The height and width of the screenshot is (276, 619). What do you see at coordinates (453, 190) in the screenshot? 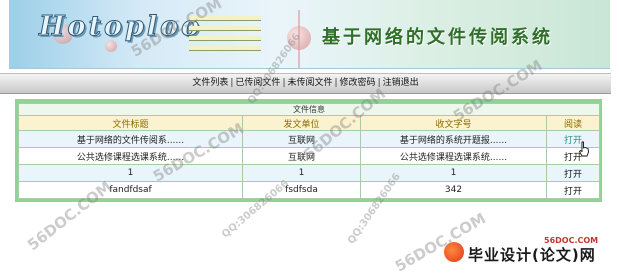
I see `cell-number: 342` at bounding box center [453, 190].